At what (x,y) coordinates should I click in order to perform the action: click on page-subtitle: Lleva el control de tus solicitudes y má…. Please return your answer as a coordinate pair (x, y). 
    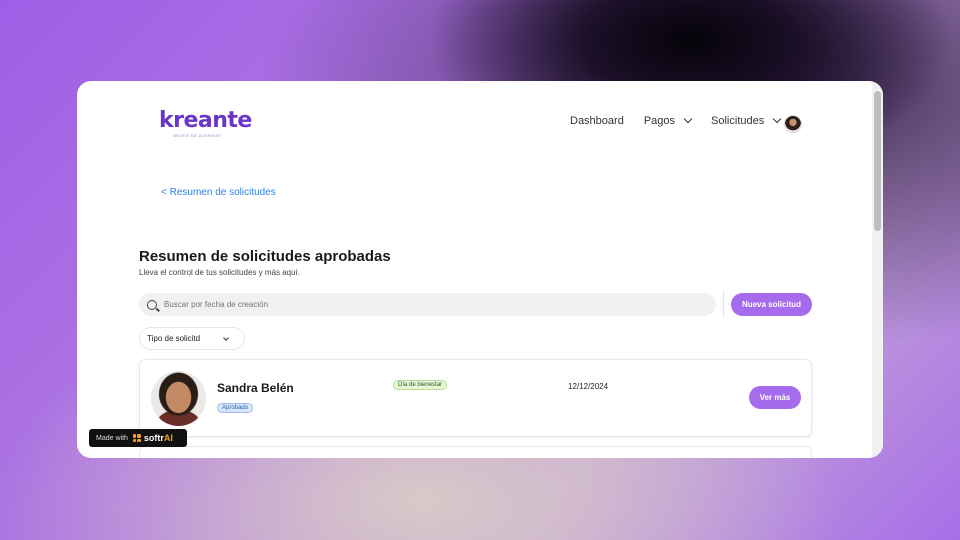
    Looking at the image, I should click on (219, 272).